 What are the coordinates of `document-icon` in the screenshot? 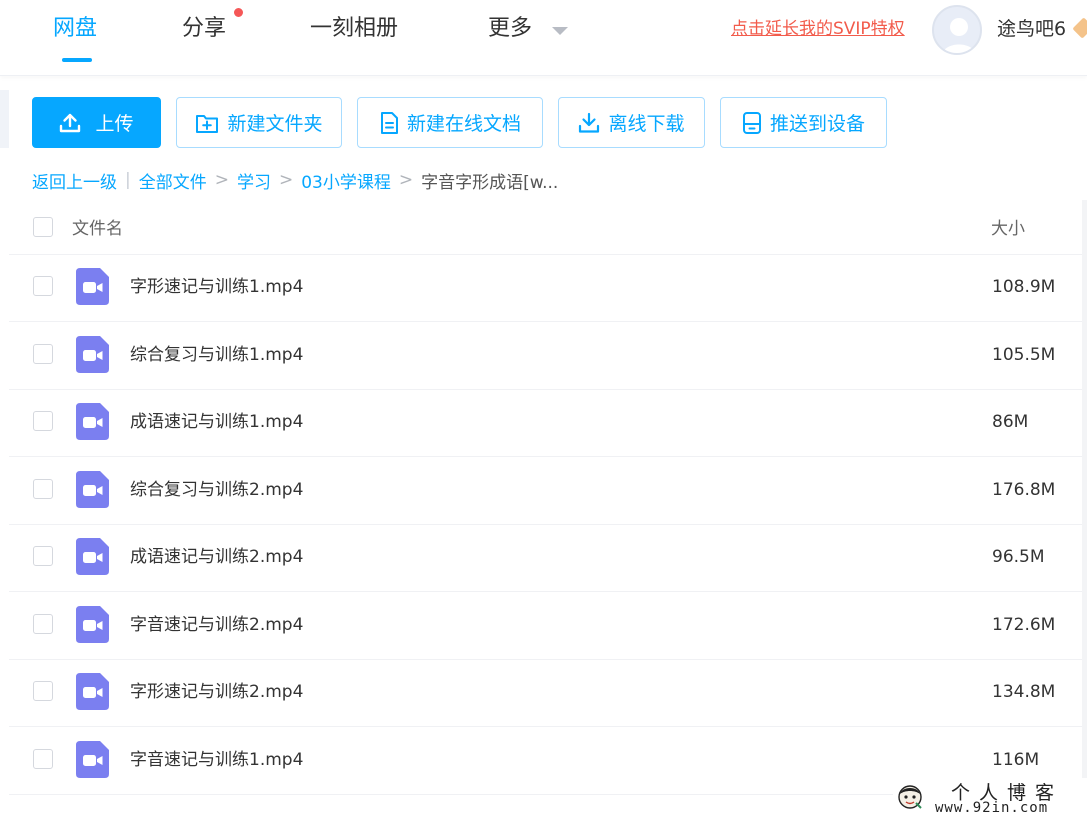 It's located at (389, 122).